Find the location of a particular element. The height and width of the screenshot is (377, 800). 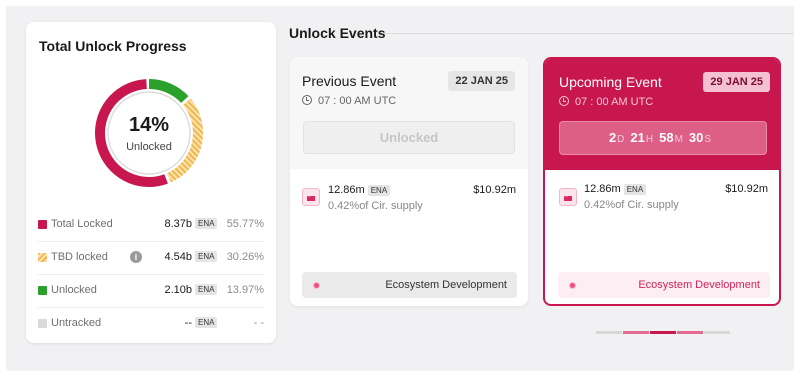

section-divider is located at coordinates (589, 33).